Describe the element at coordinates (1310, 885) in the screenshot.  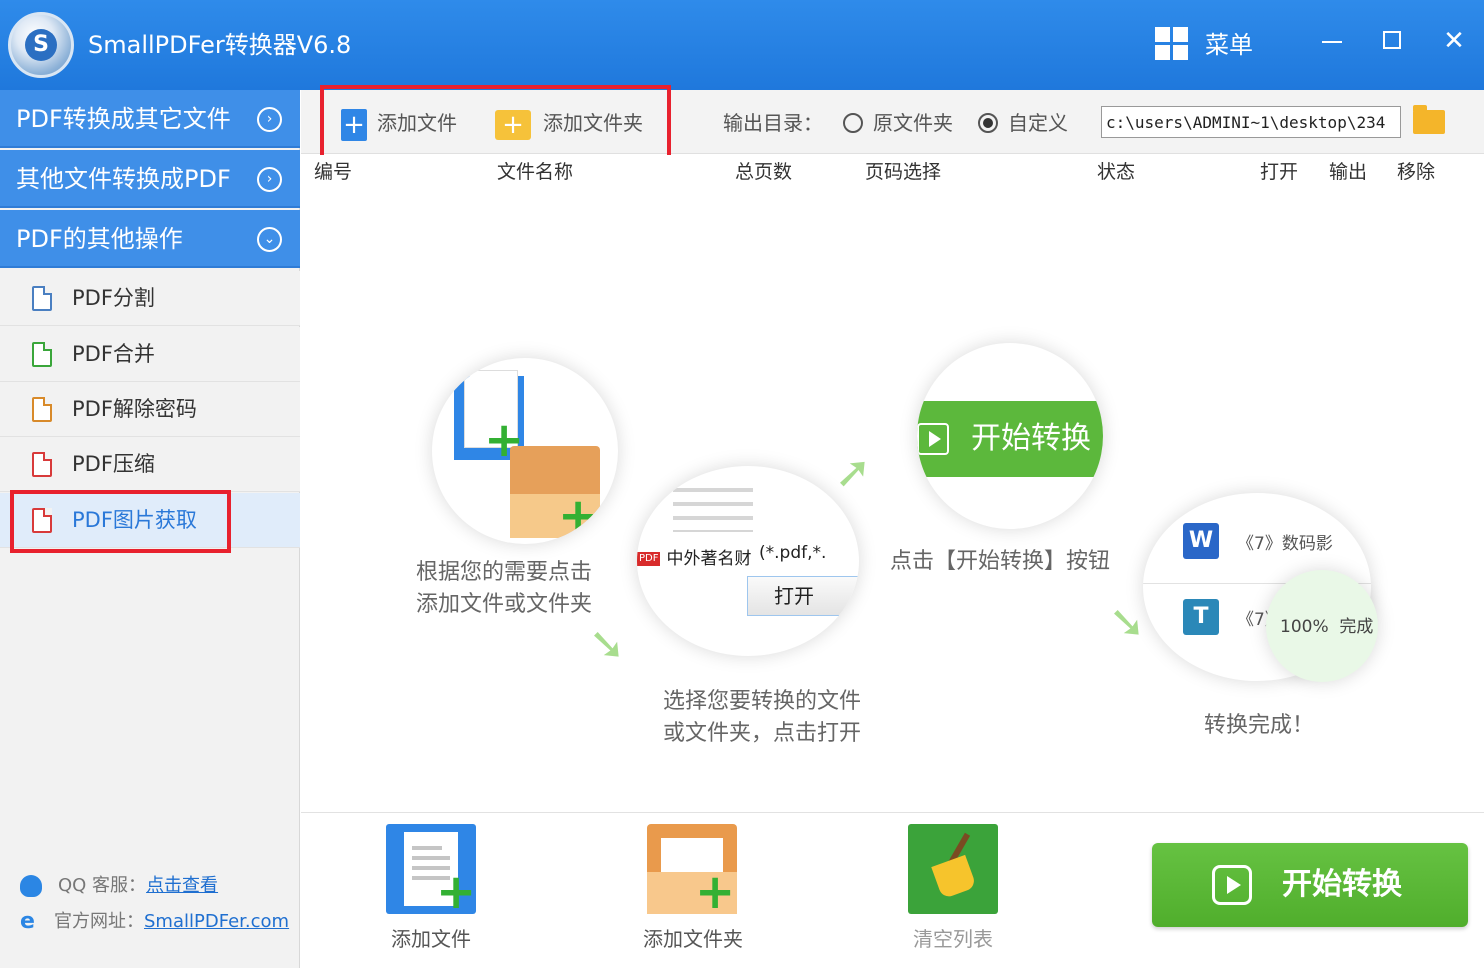
I see `start-convert-button: 开始转换` at that location.